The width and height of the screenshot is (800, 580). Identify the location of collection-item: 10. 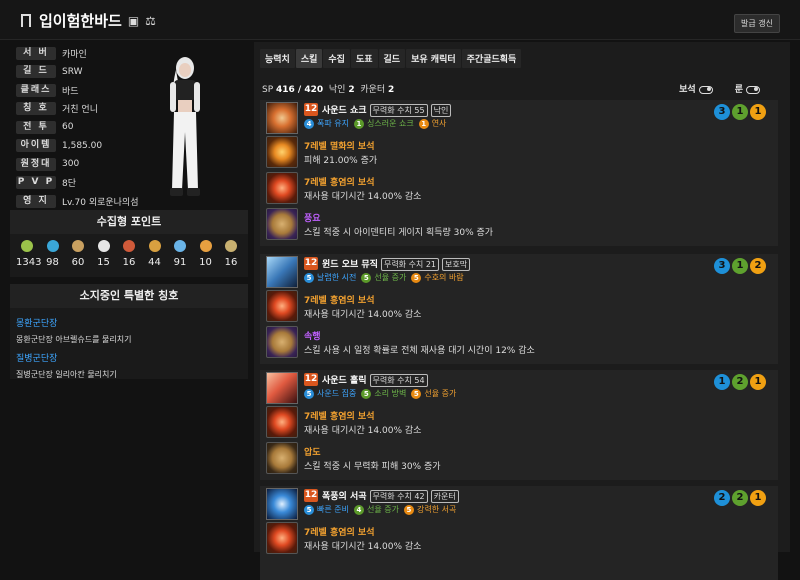
(206, 254).